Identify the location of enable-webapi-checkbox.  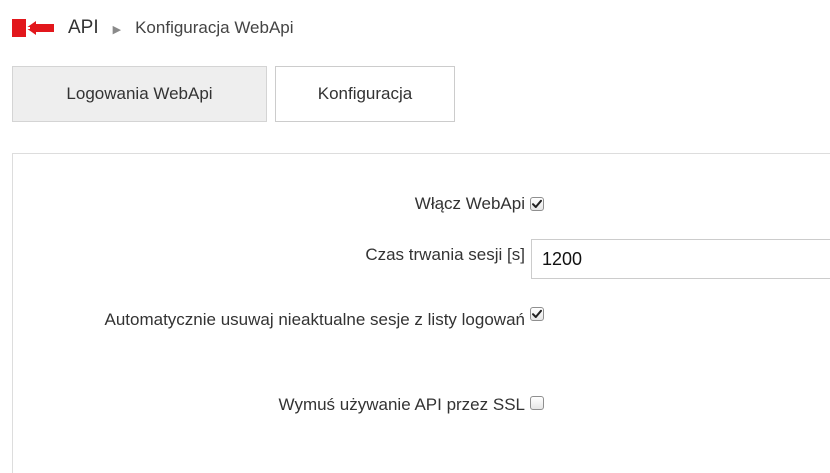
(537, 204).